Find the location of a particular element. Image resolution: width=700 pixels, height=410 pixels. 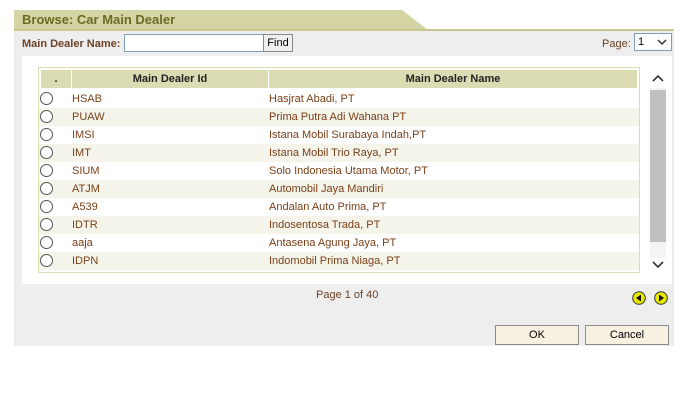

dealer-id-cell: aaja is located at coordinates (82, 243).